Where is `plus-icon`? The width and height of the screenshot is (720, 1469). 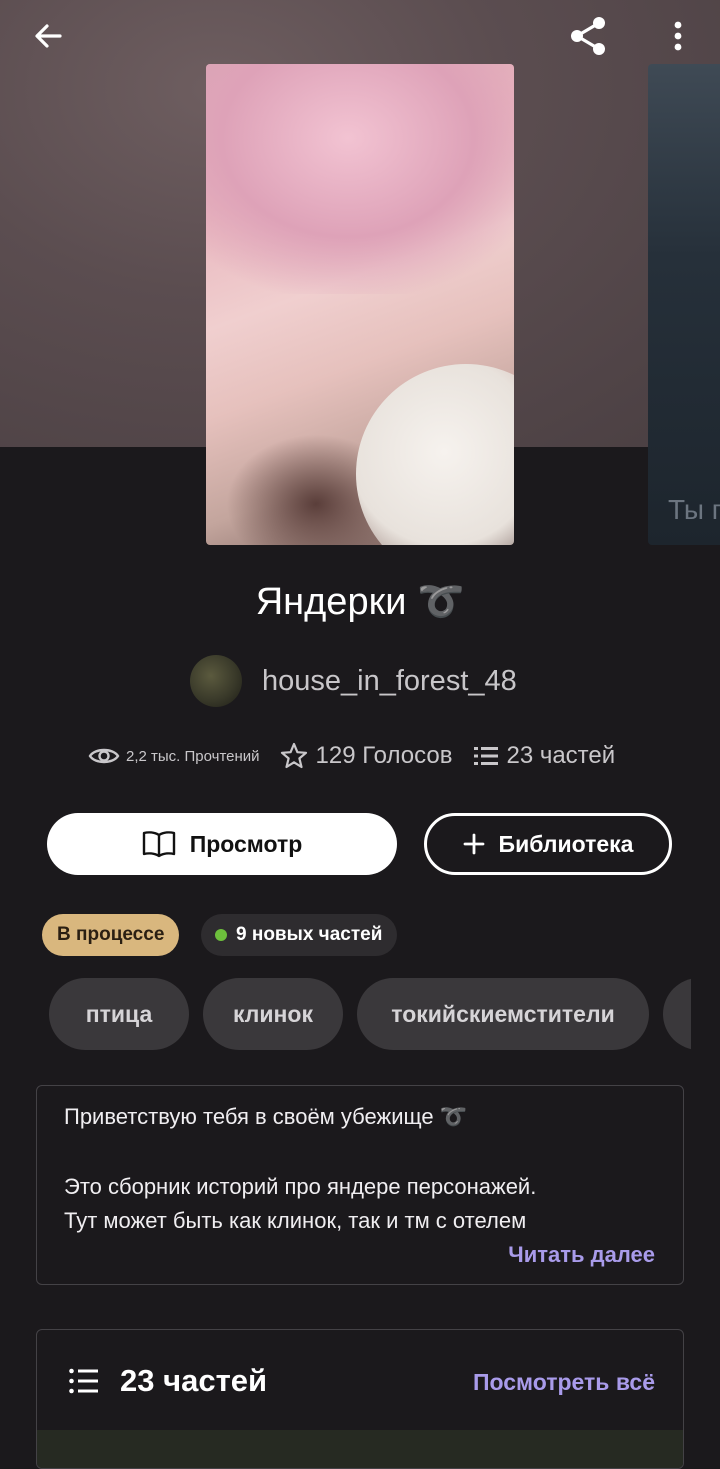 plus-icon is located at coordinates (473, 844).